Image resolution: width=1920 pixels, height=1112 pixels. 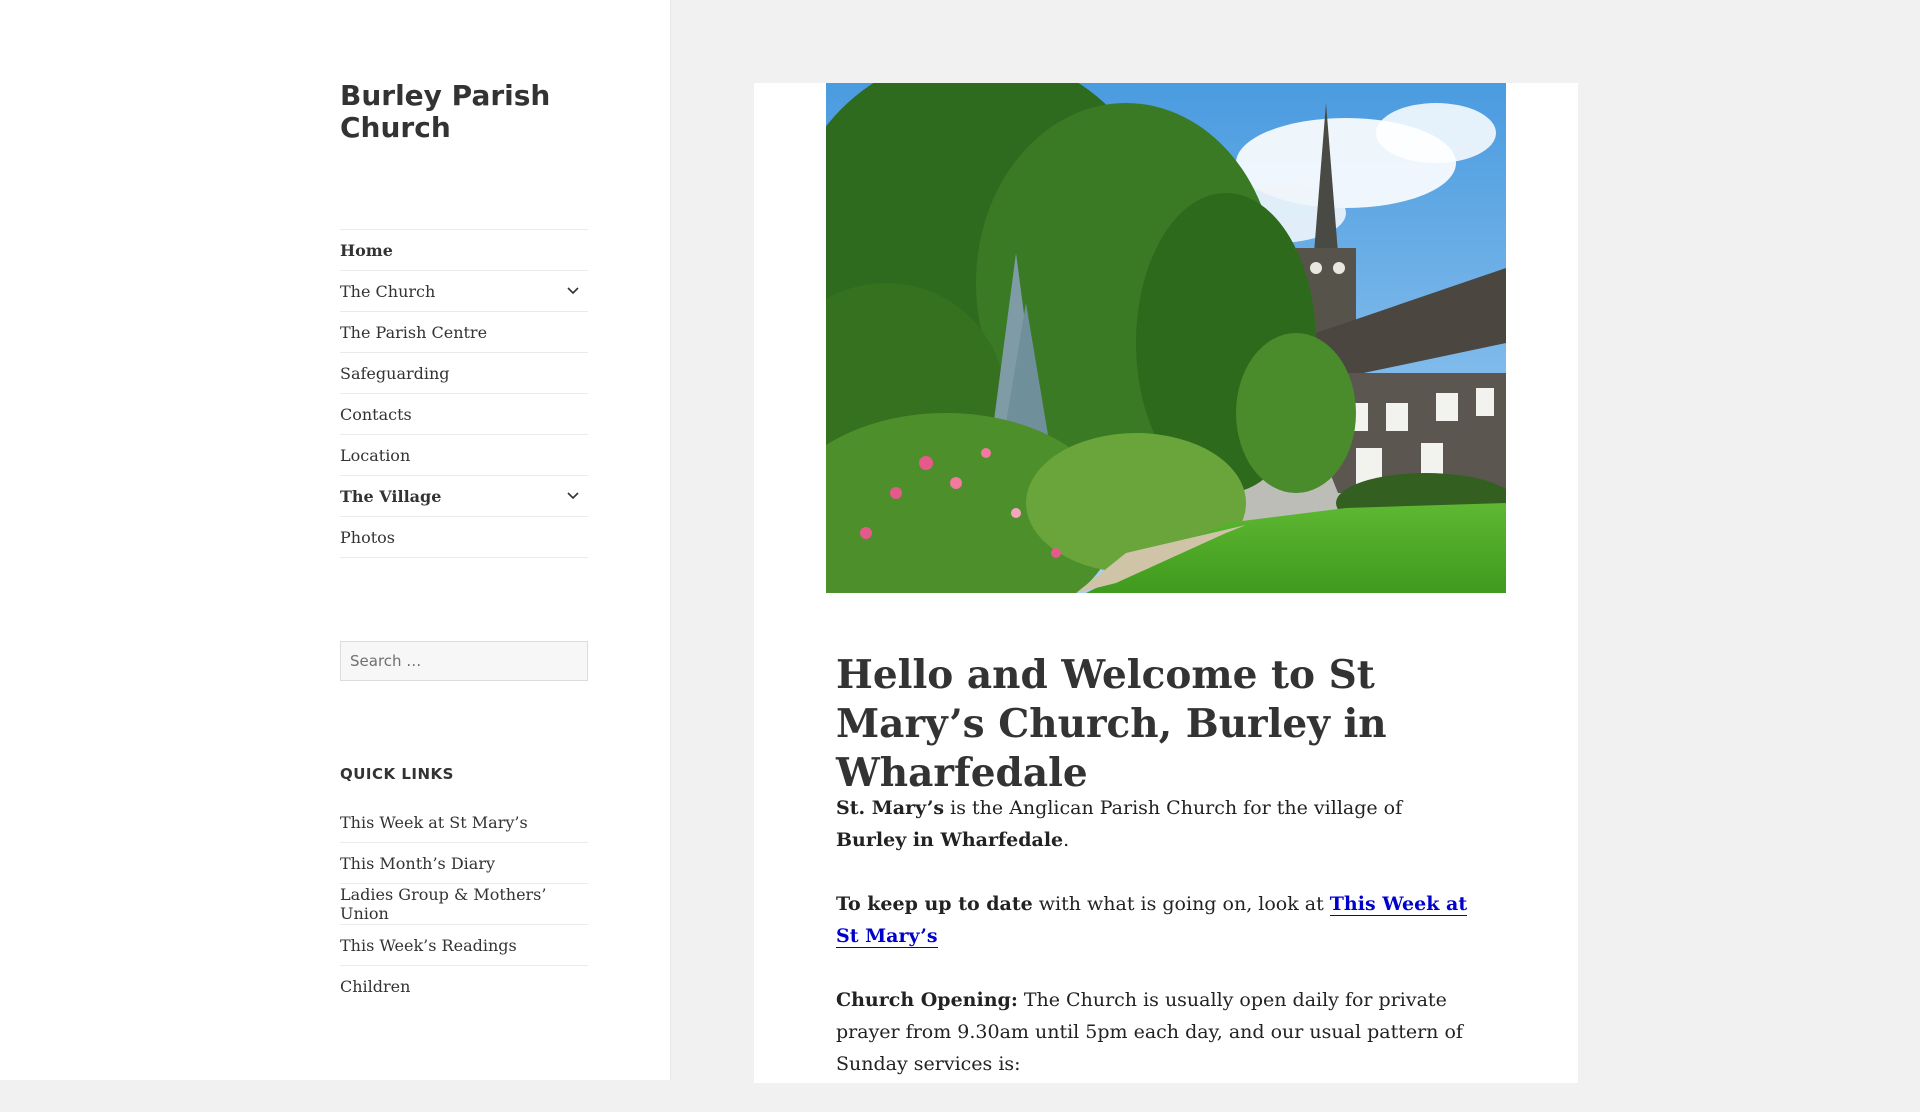 What do you see at coordinates (464, 291) in the screenshot?
I see `nav-item-the-church: The Church` at bounding box center [464, 291].